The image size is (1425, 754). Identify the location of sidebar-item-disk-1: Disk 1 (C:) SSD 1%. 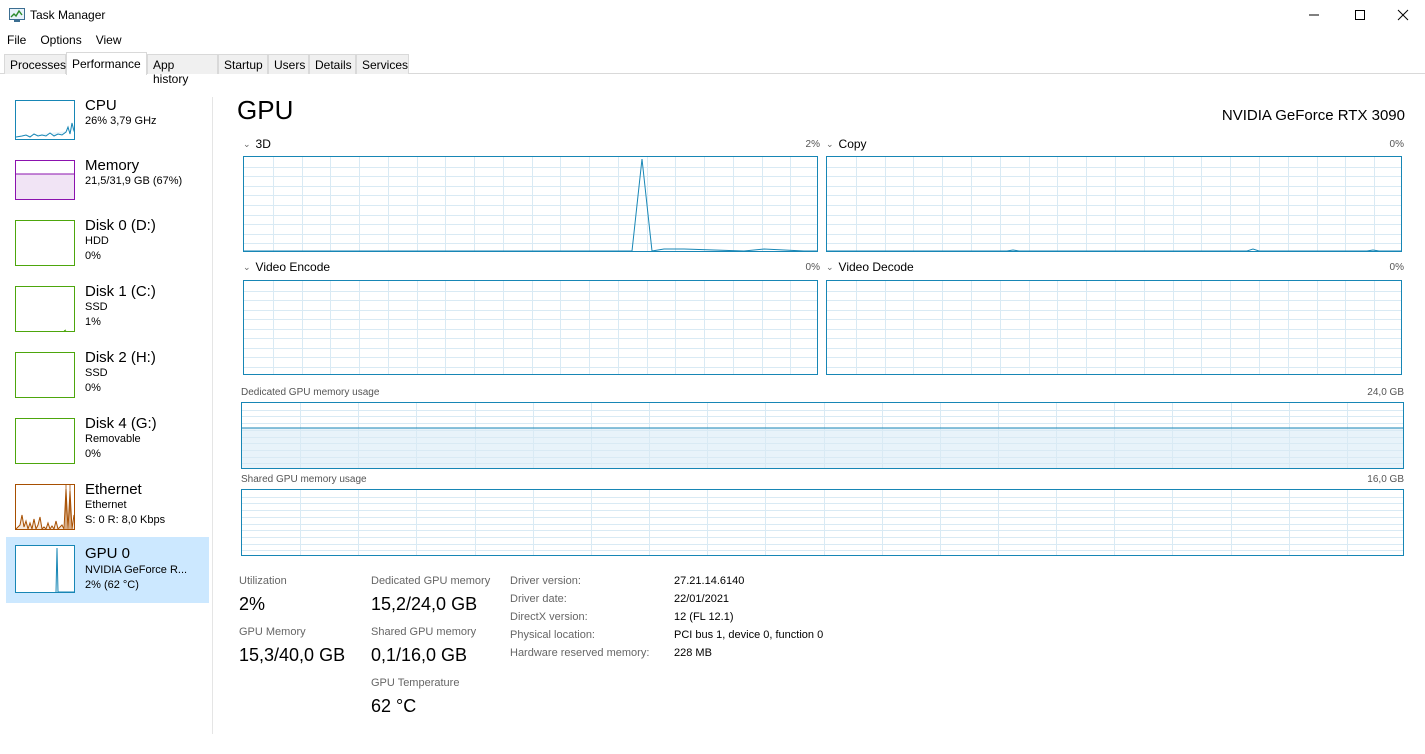
(107, 313).